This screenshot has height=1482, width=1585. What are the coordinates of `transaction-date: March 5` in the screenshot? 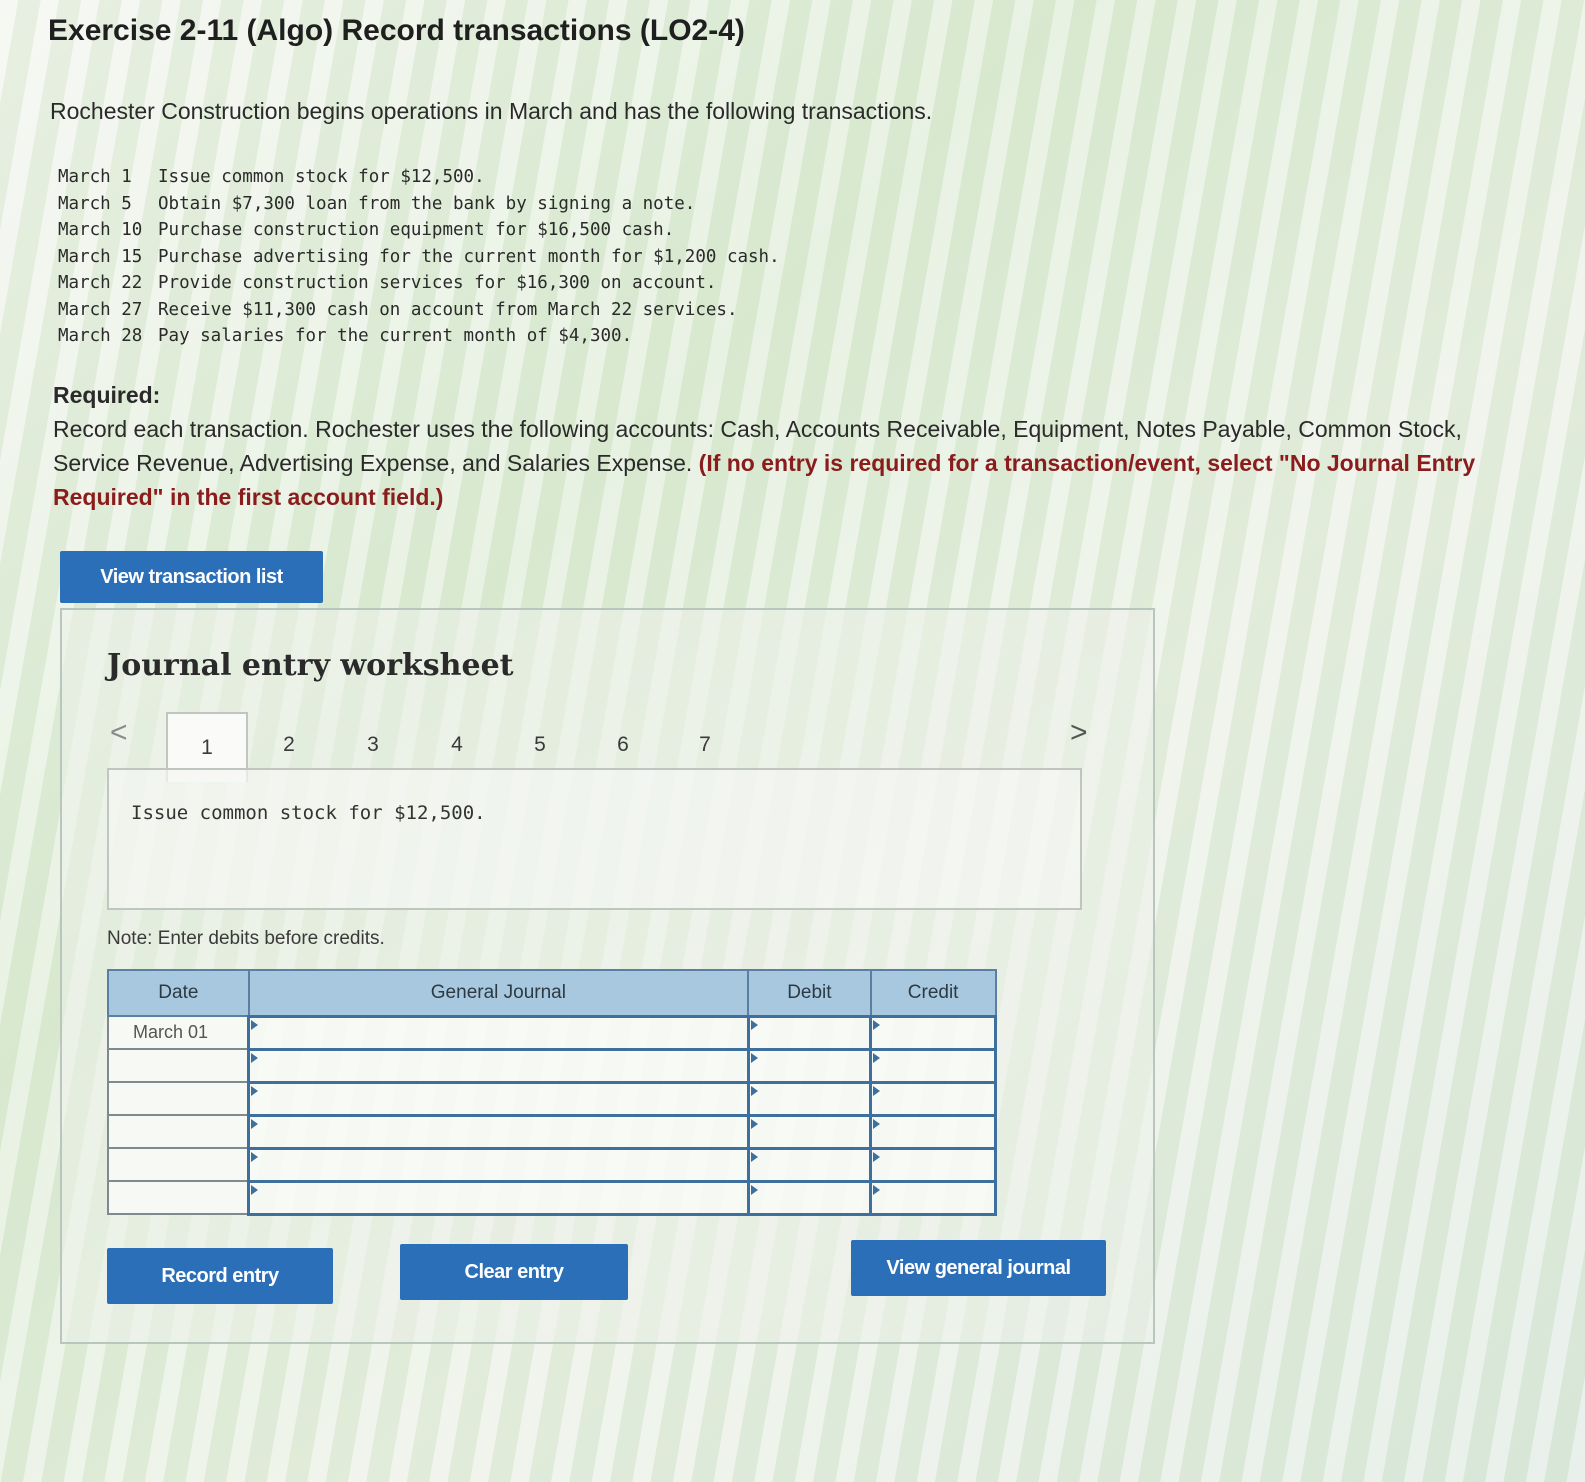 It's located at (95, 203).